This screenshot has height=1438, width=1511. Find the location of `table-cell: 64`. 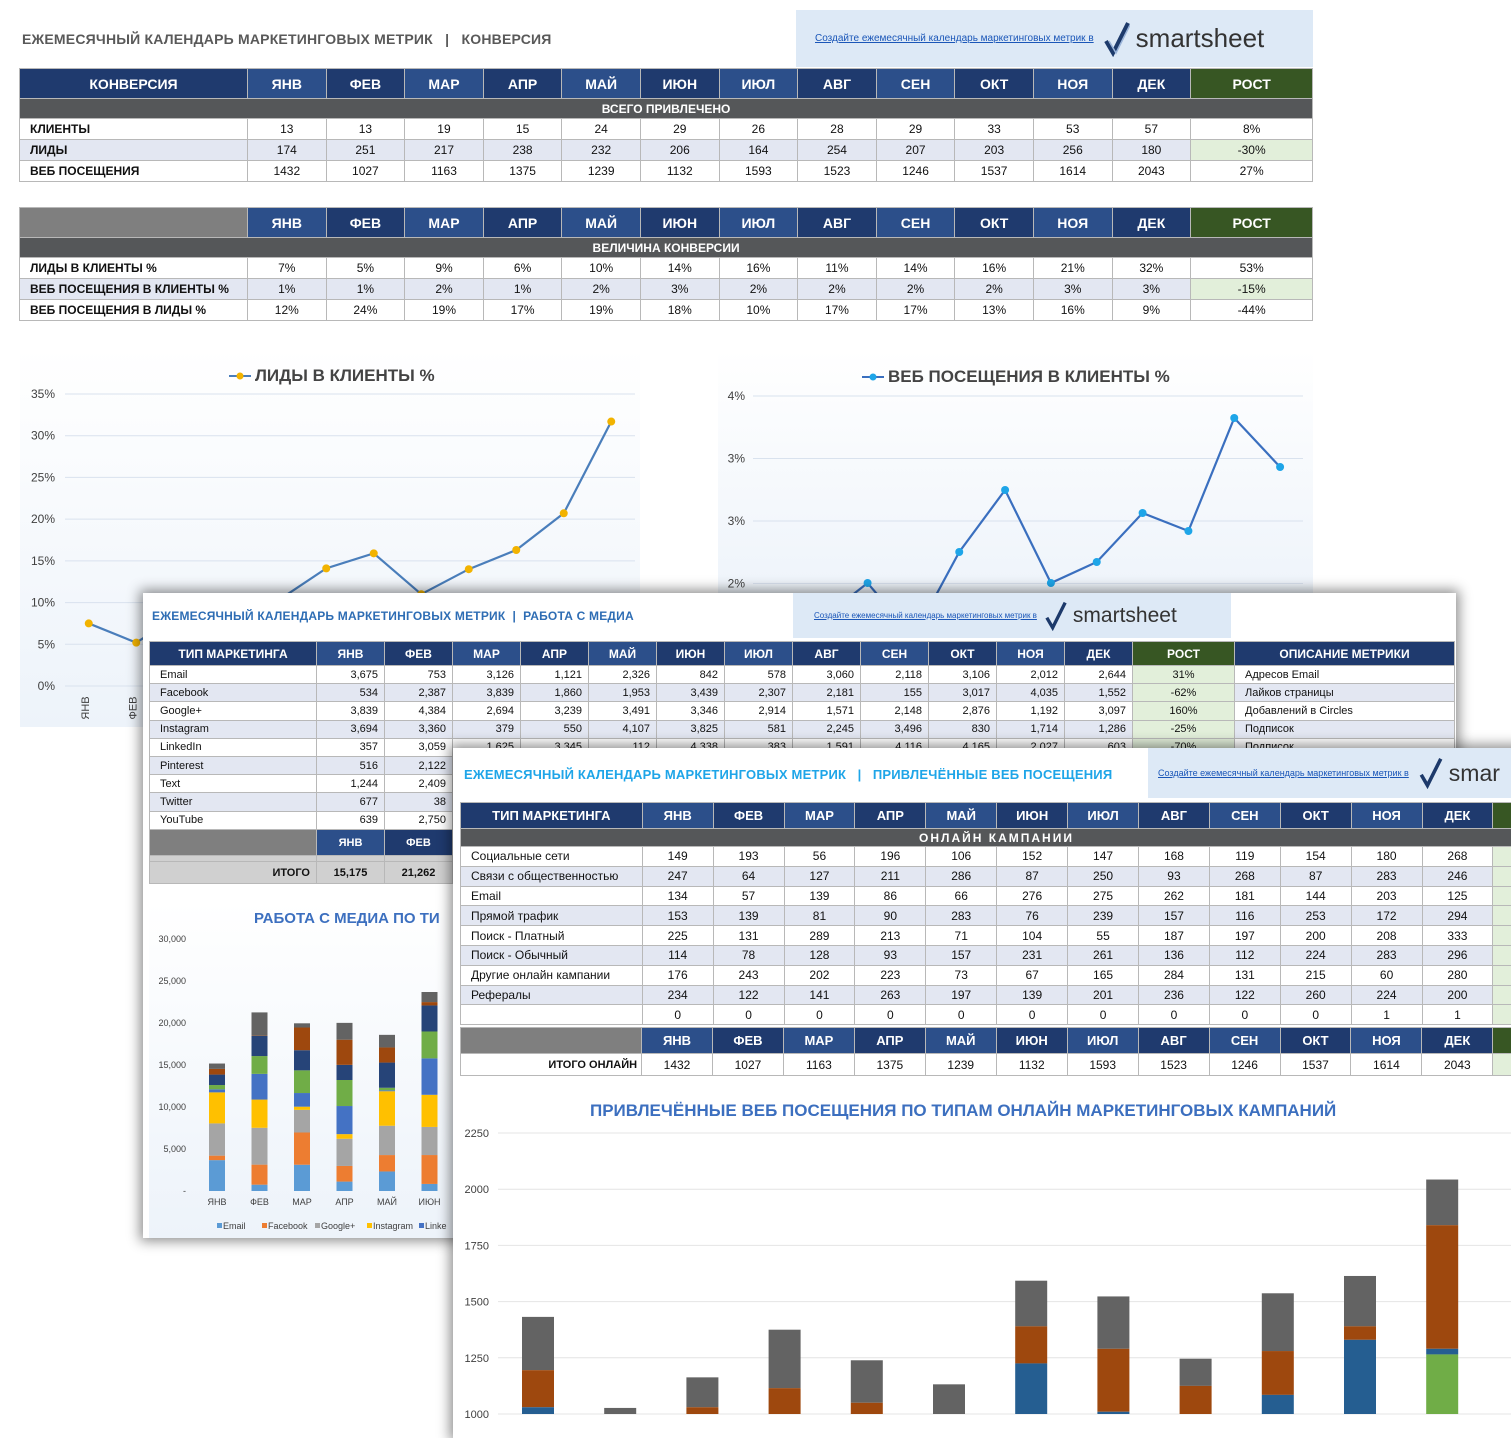

table-cell: 64 is located at coordinates (748, 876).